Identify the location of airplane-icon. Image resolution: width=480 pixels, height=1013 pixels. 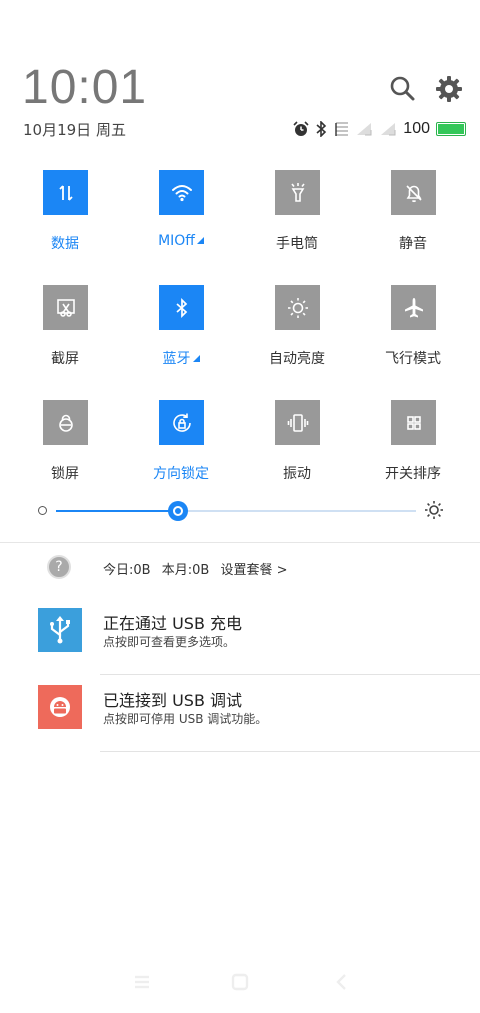
(413, 307).